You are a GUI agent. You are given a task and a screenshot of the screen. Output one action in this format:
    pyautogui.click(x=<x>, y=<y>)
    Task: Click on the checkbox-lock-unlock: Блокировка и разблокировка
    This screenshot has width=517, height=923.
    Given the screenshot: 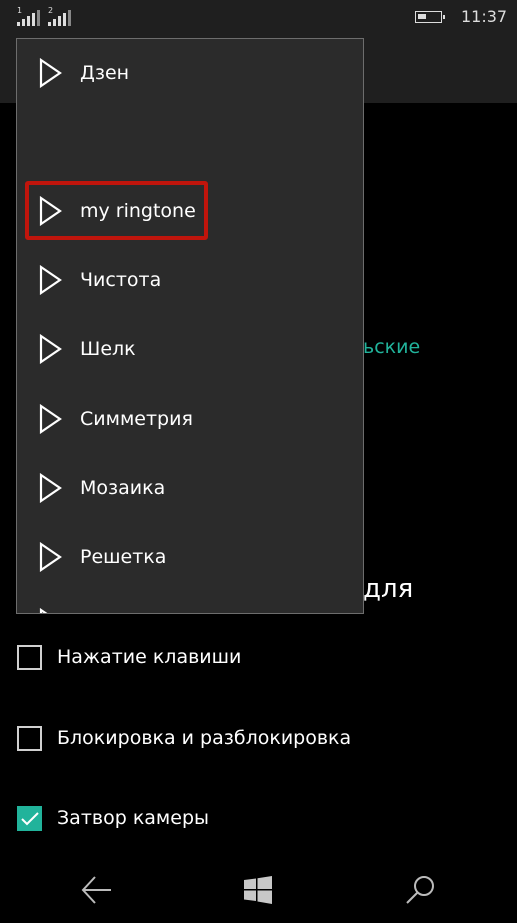 What is the action you would take?
    pyautogui.click(x=184, y=738)
    